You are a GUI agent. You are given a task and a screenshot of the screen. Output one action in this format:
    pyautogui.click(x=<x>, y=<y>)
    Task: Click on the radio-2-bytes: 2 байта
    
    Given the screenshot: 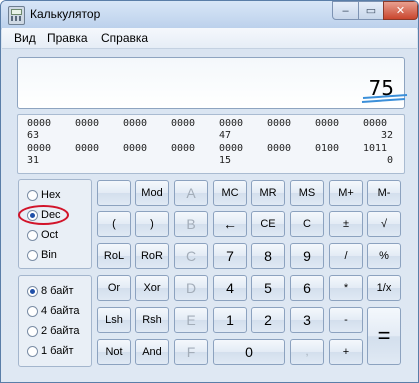 What is the action you would take?
    pyautogui.click(x=53, y=331)
    